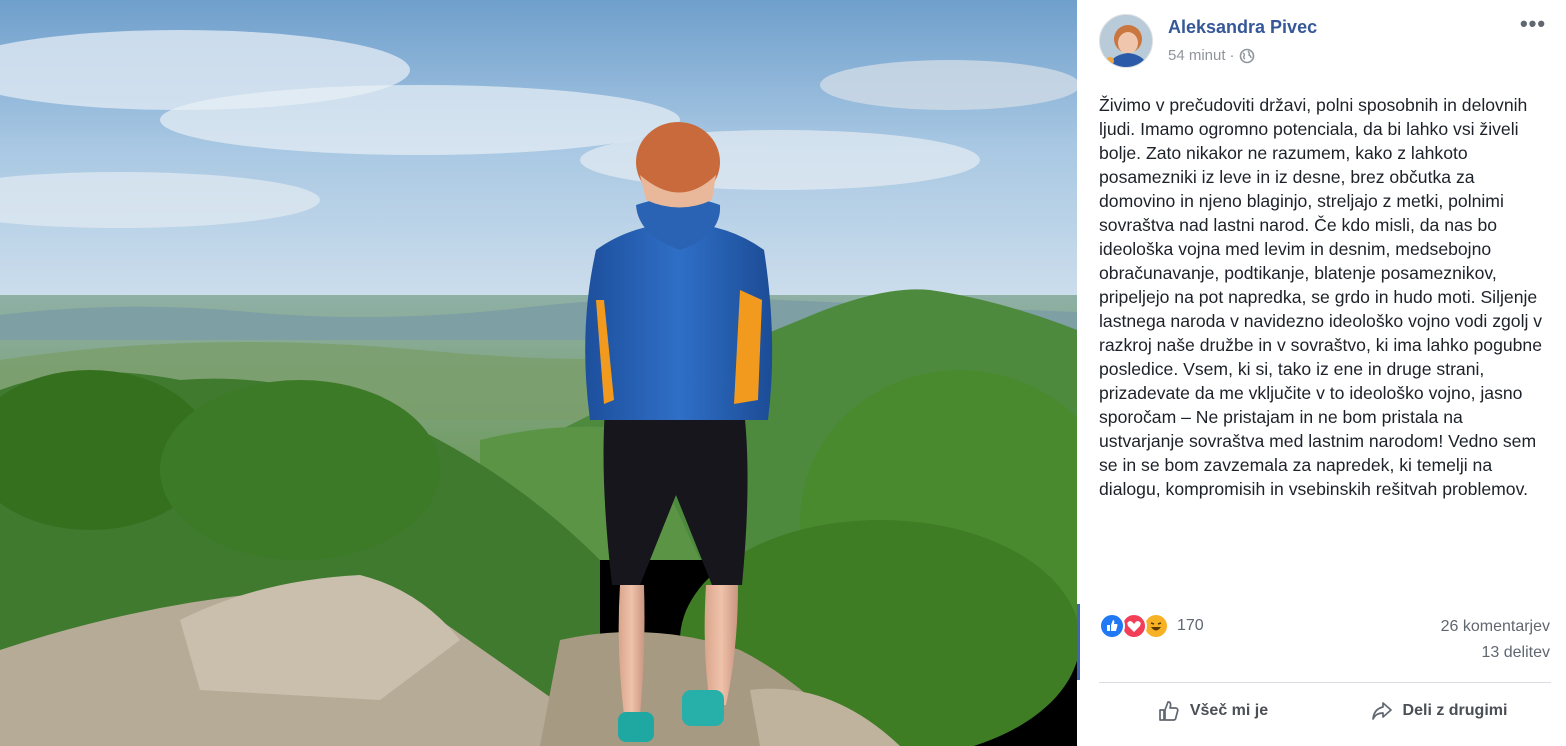 The height and width of the screenshot is (746, 1566). What do you see at coordinates (1112, 626) in the screenshot?
I see `like-icon` at bounding box center [1112, 626].